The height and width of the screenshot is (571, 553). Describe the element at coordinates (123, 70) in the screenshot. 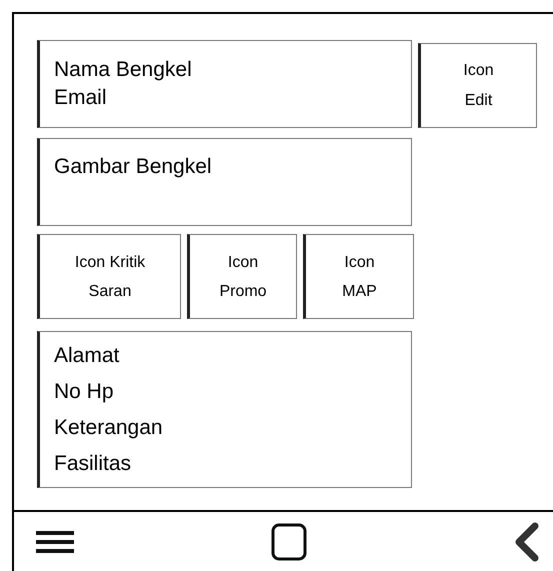

I see `profile-text: Nama Bengkel` at that location.